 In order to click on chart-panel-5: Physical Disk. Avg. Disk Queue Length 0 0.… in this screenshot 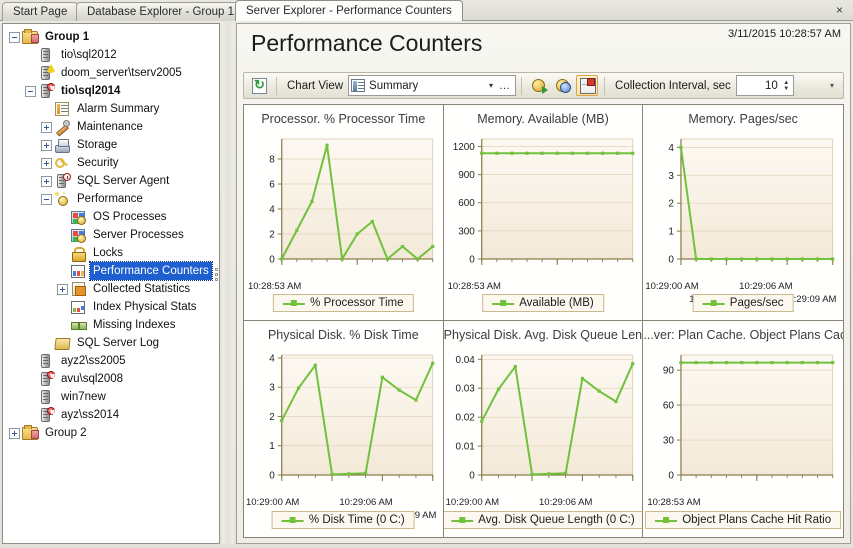, I will do `click(543, 429)`.